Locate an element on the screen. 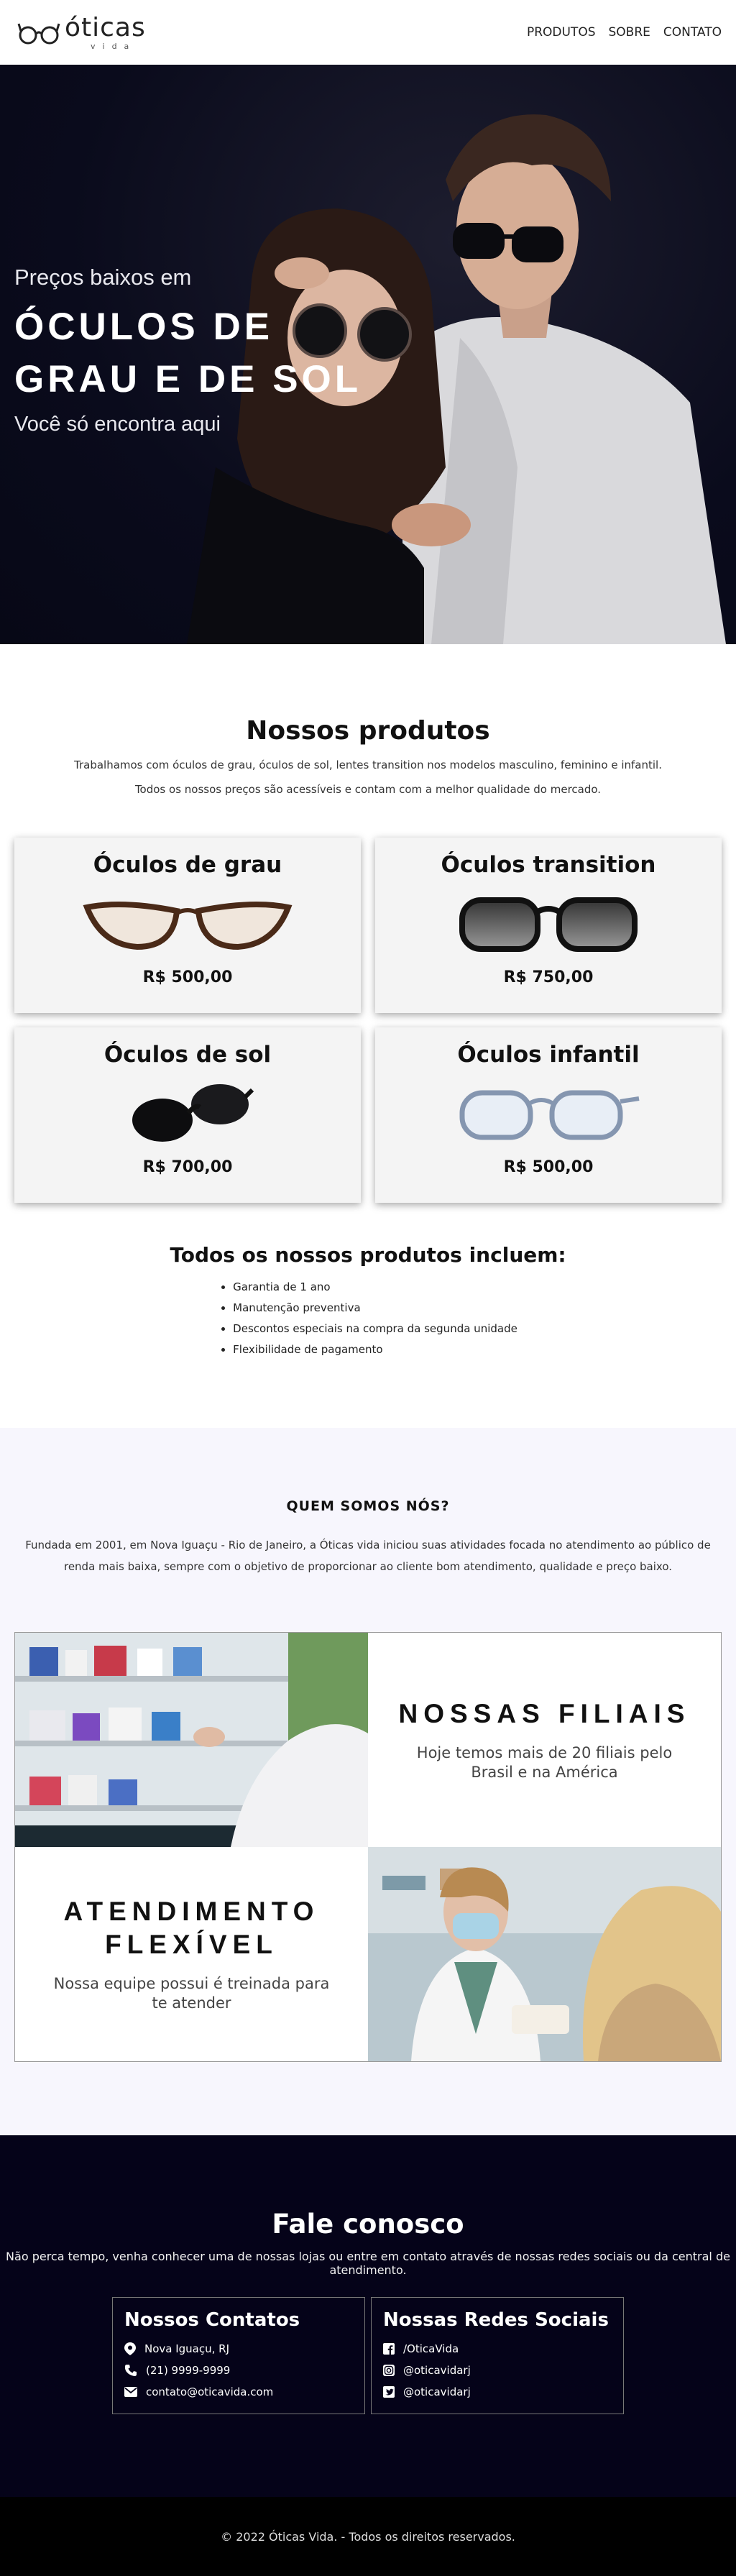 The image size is (736, 2576). logo: óticas vida is located at coordinates (81, 32).